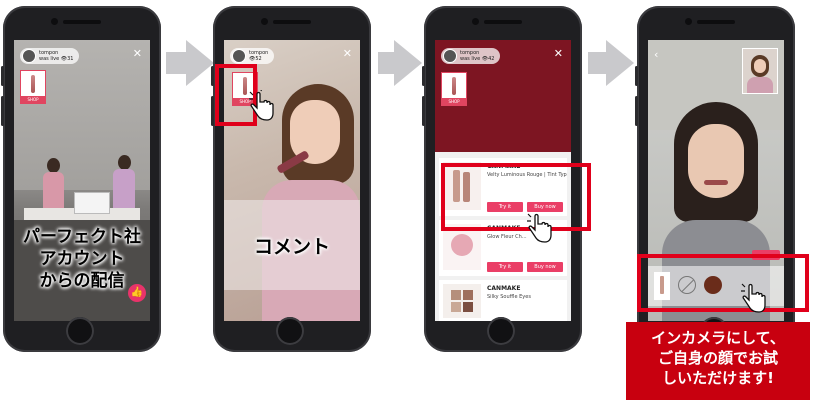 Image resolution: width=821 pixels, height=402 pixels. What do you see at coordinates (291, 247) in the screenshot?
I see `overlay-caption: コメント` at bounding box center [291, 247].